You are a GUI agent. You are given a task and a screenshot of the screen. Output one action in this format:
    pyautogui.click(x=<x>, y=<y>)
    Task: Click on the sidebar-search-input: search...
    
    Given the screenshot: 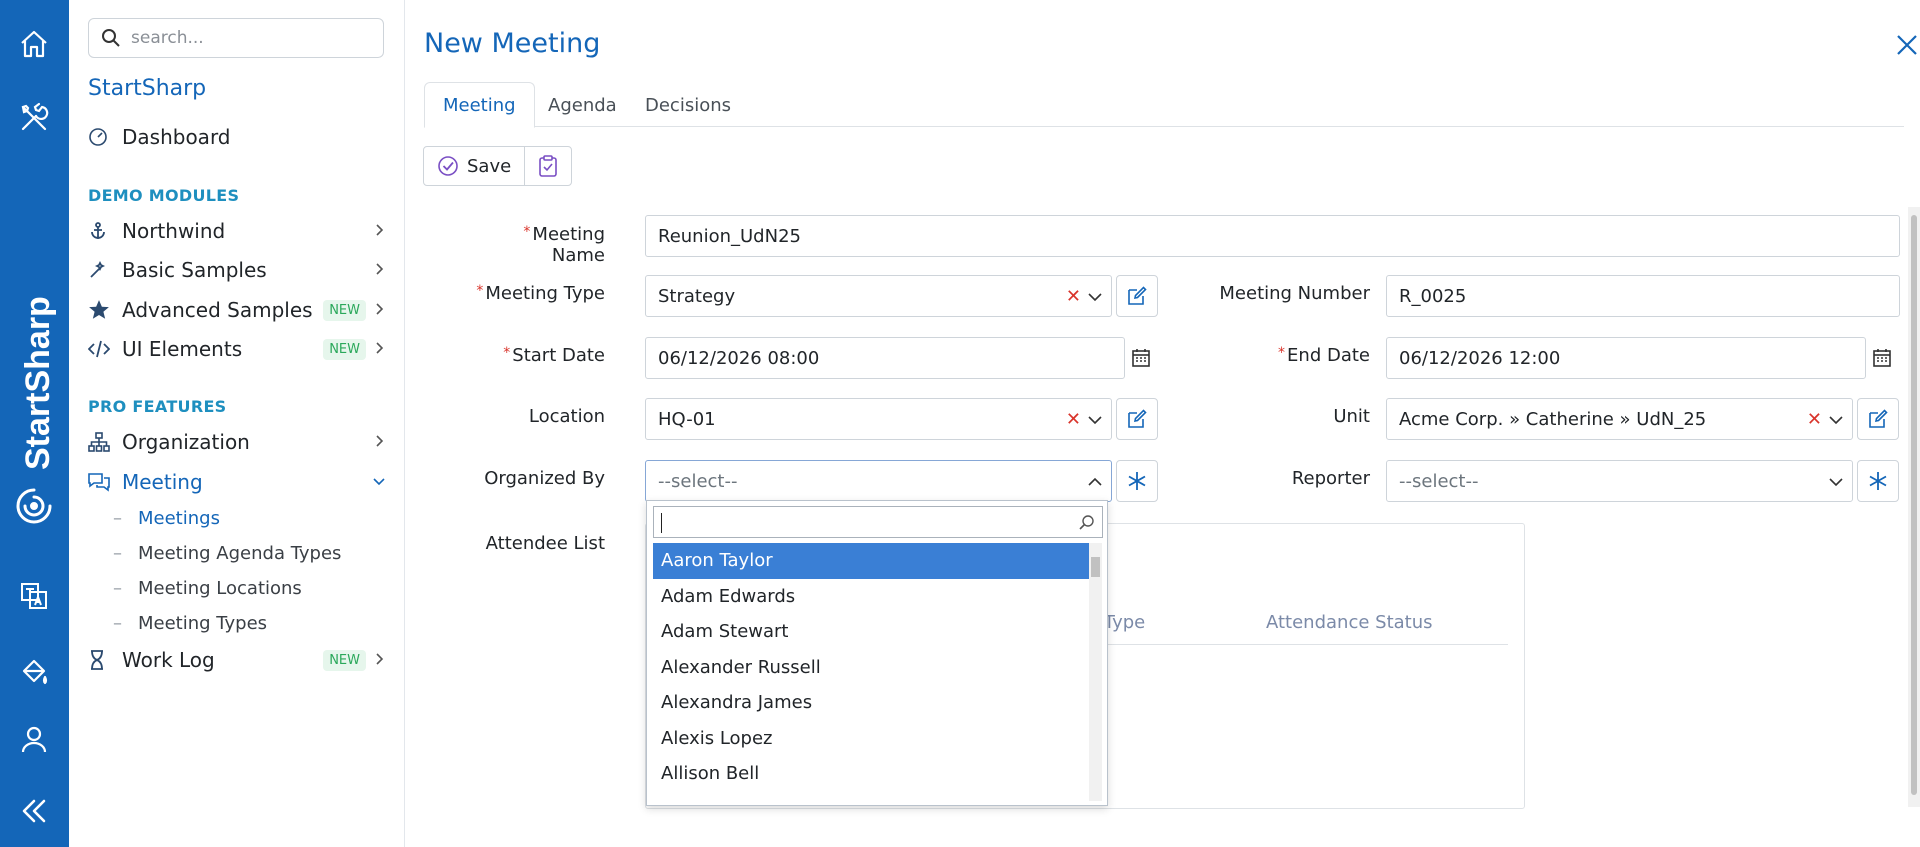 What is the action you would take?
    pyautogui.click(x=236, y=38)
    